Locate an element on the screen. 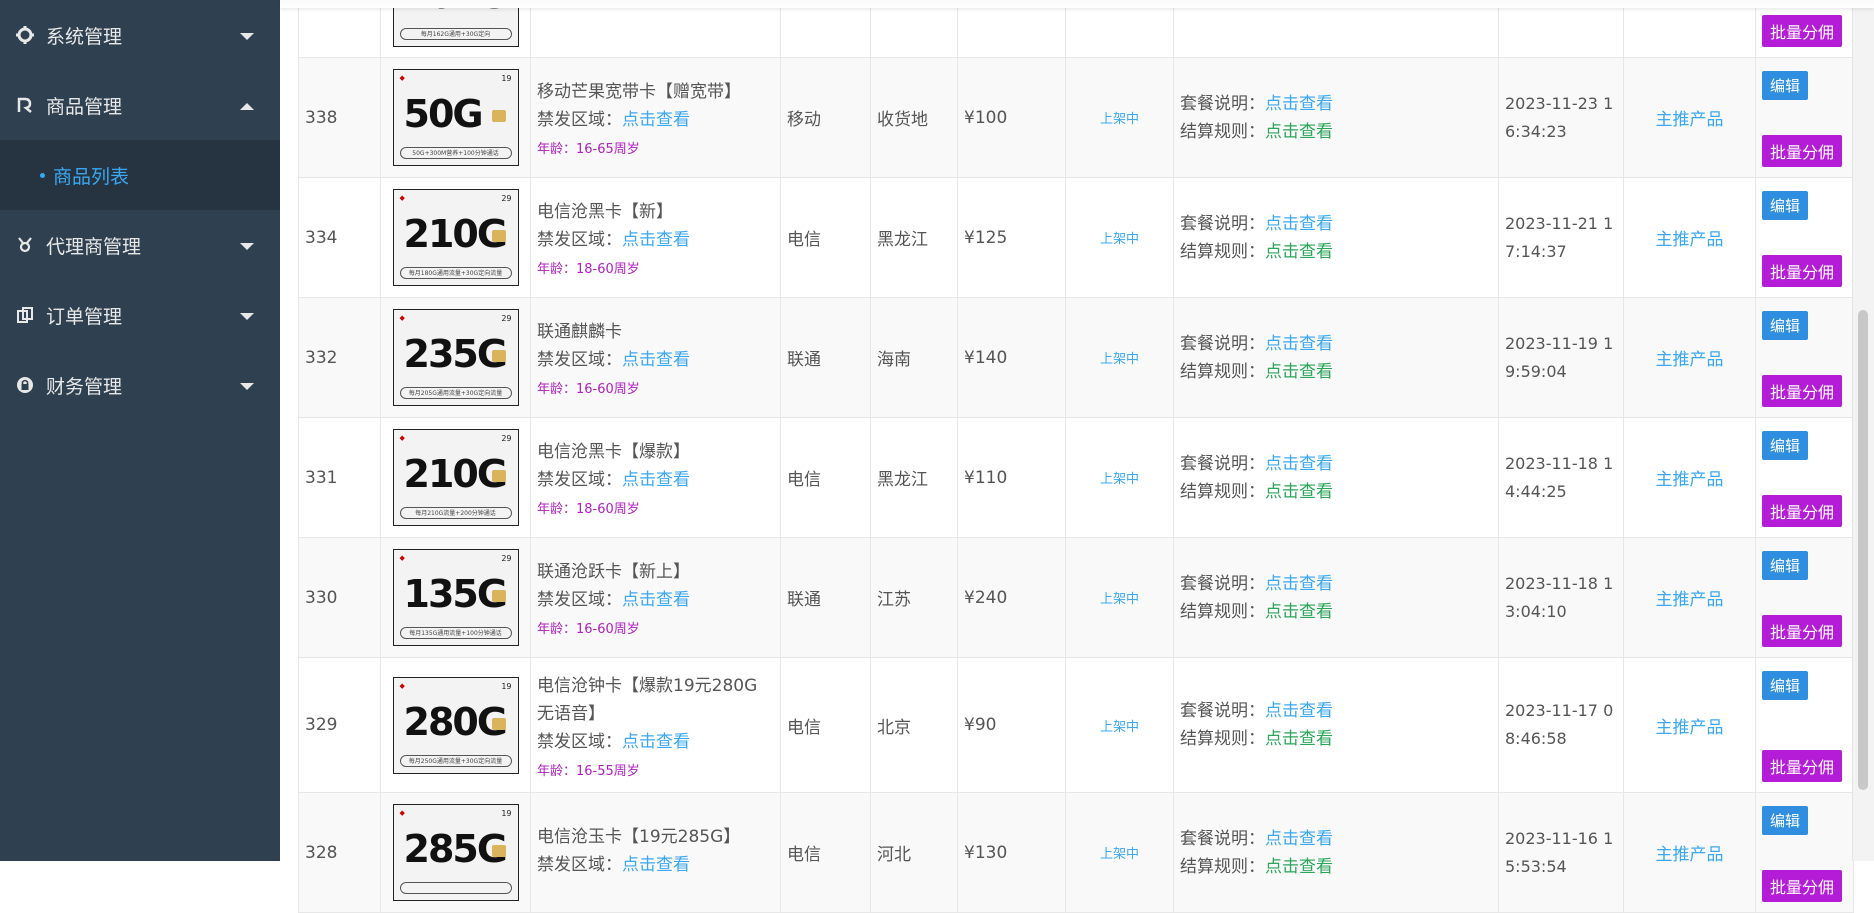  cell-image: ◆ 29 210G 每月210G流量+200分钟通话 is located at coordinates (455, 477).